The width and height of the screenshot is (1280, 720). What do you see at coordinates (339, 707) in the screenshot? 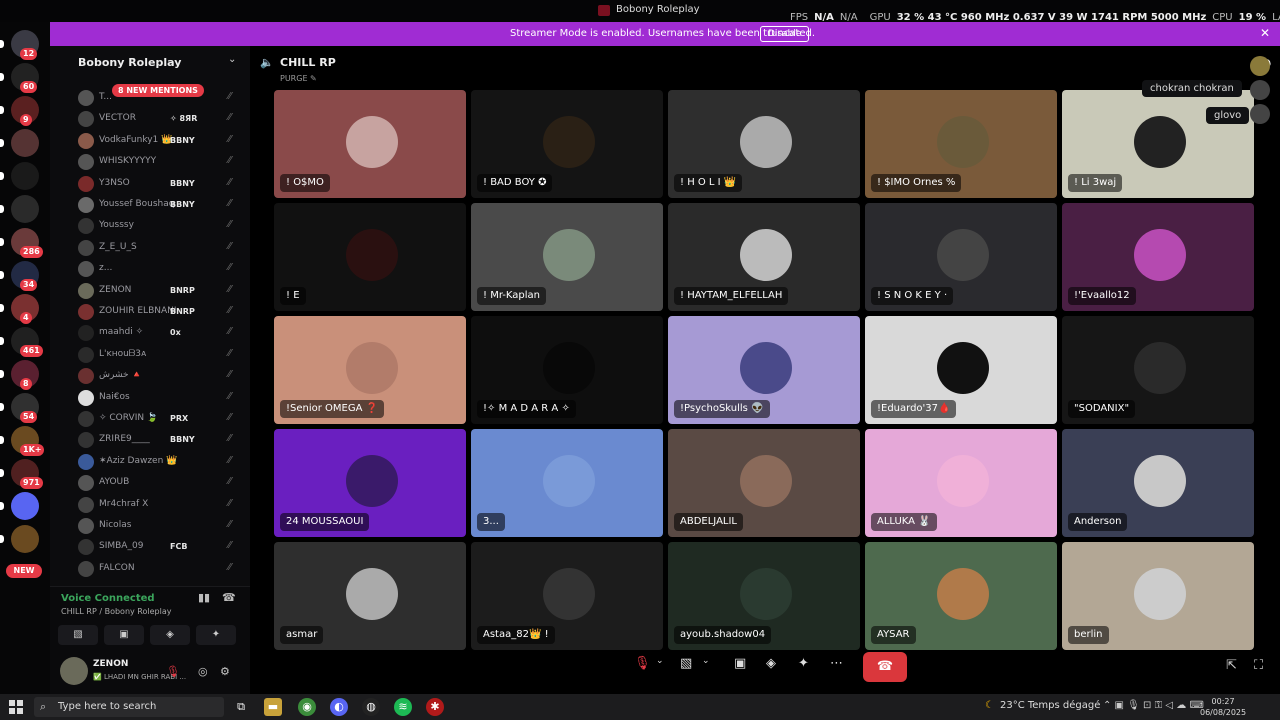
I see `discord-icon: ◐` at bounding box center [339, 707].